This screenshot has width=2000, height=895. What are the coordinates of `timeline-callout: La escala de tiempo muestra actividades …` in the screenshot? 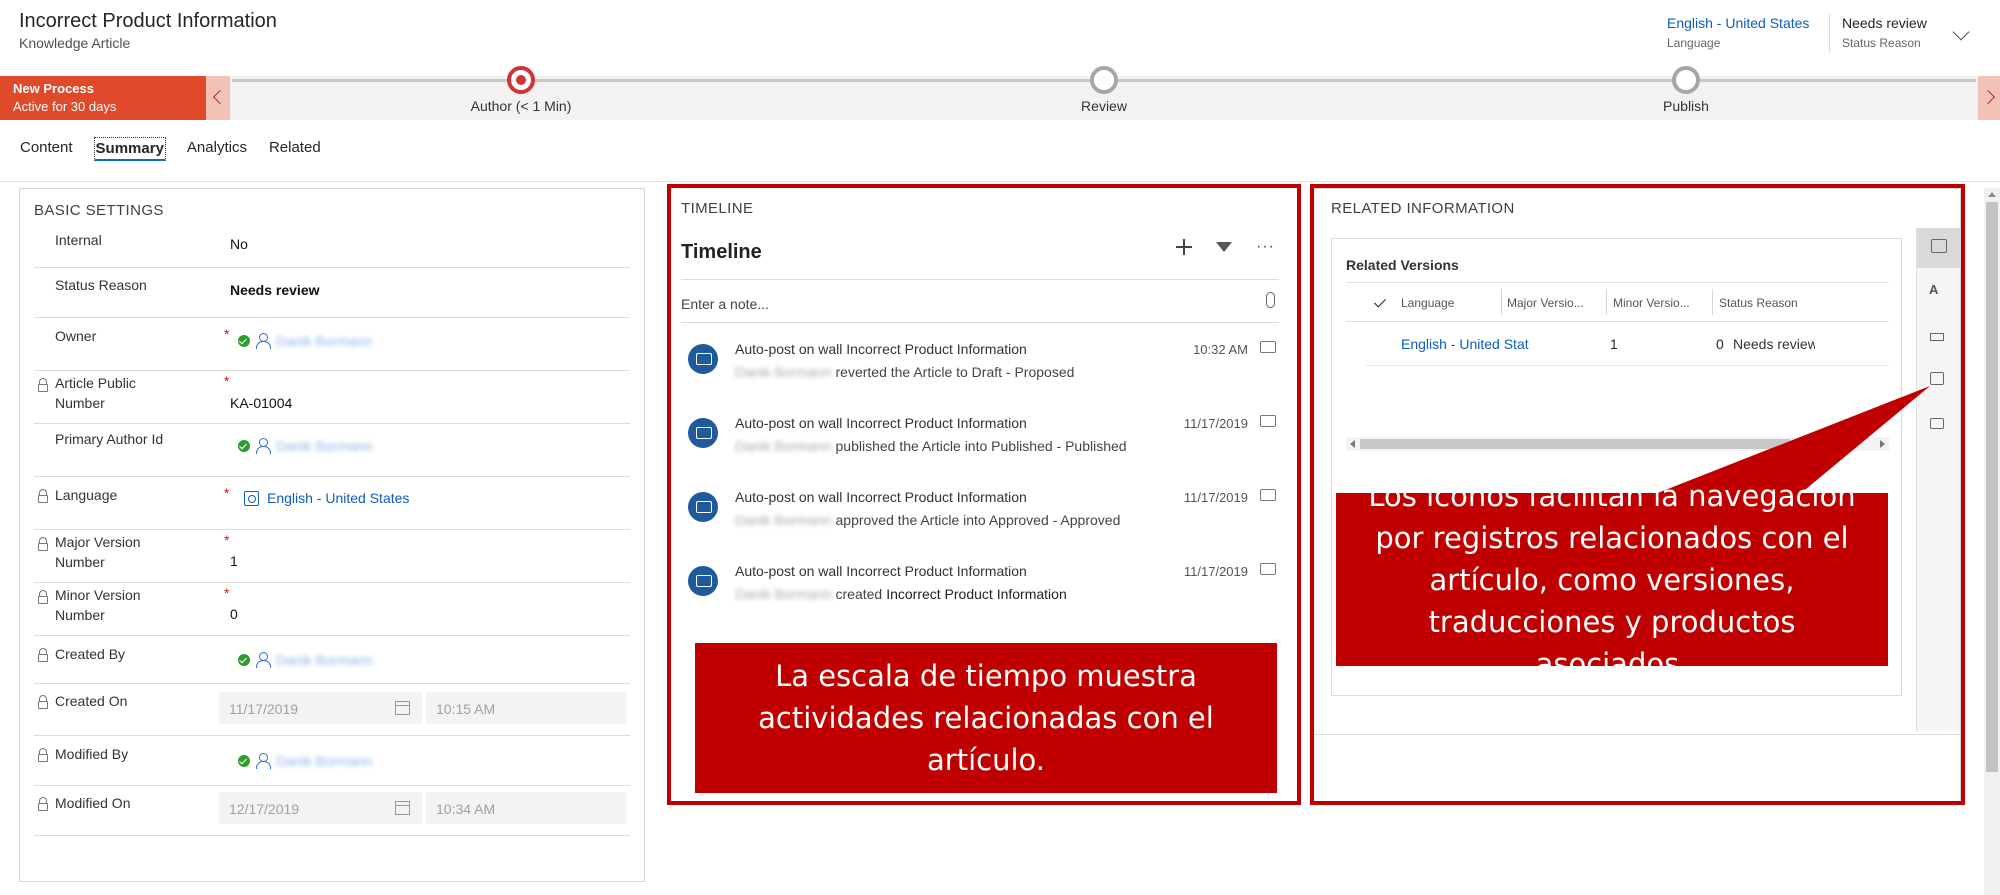 It's located at (986, 718).